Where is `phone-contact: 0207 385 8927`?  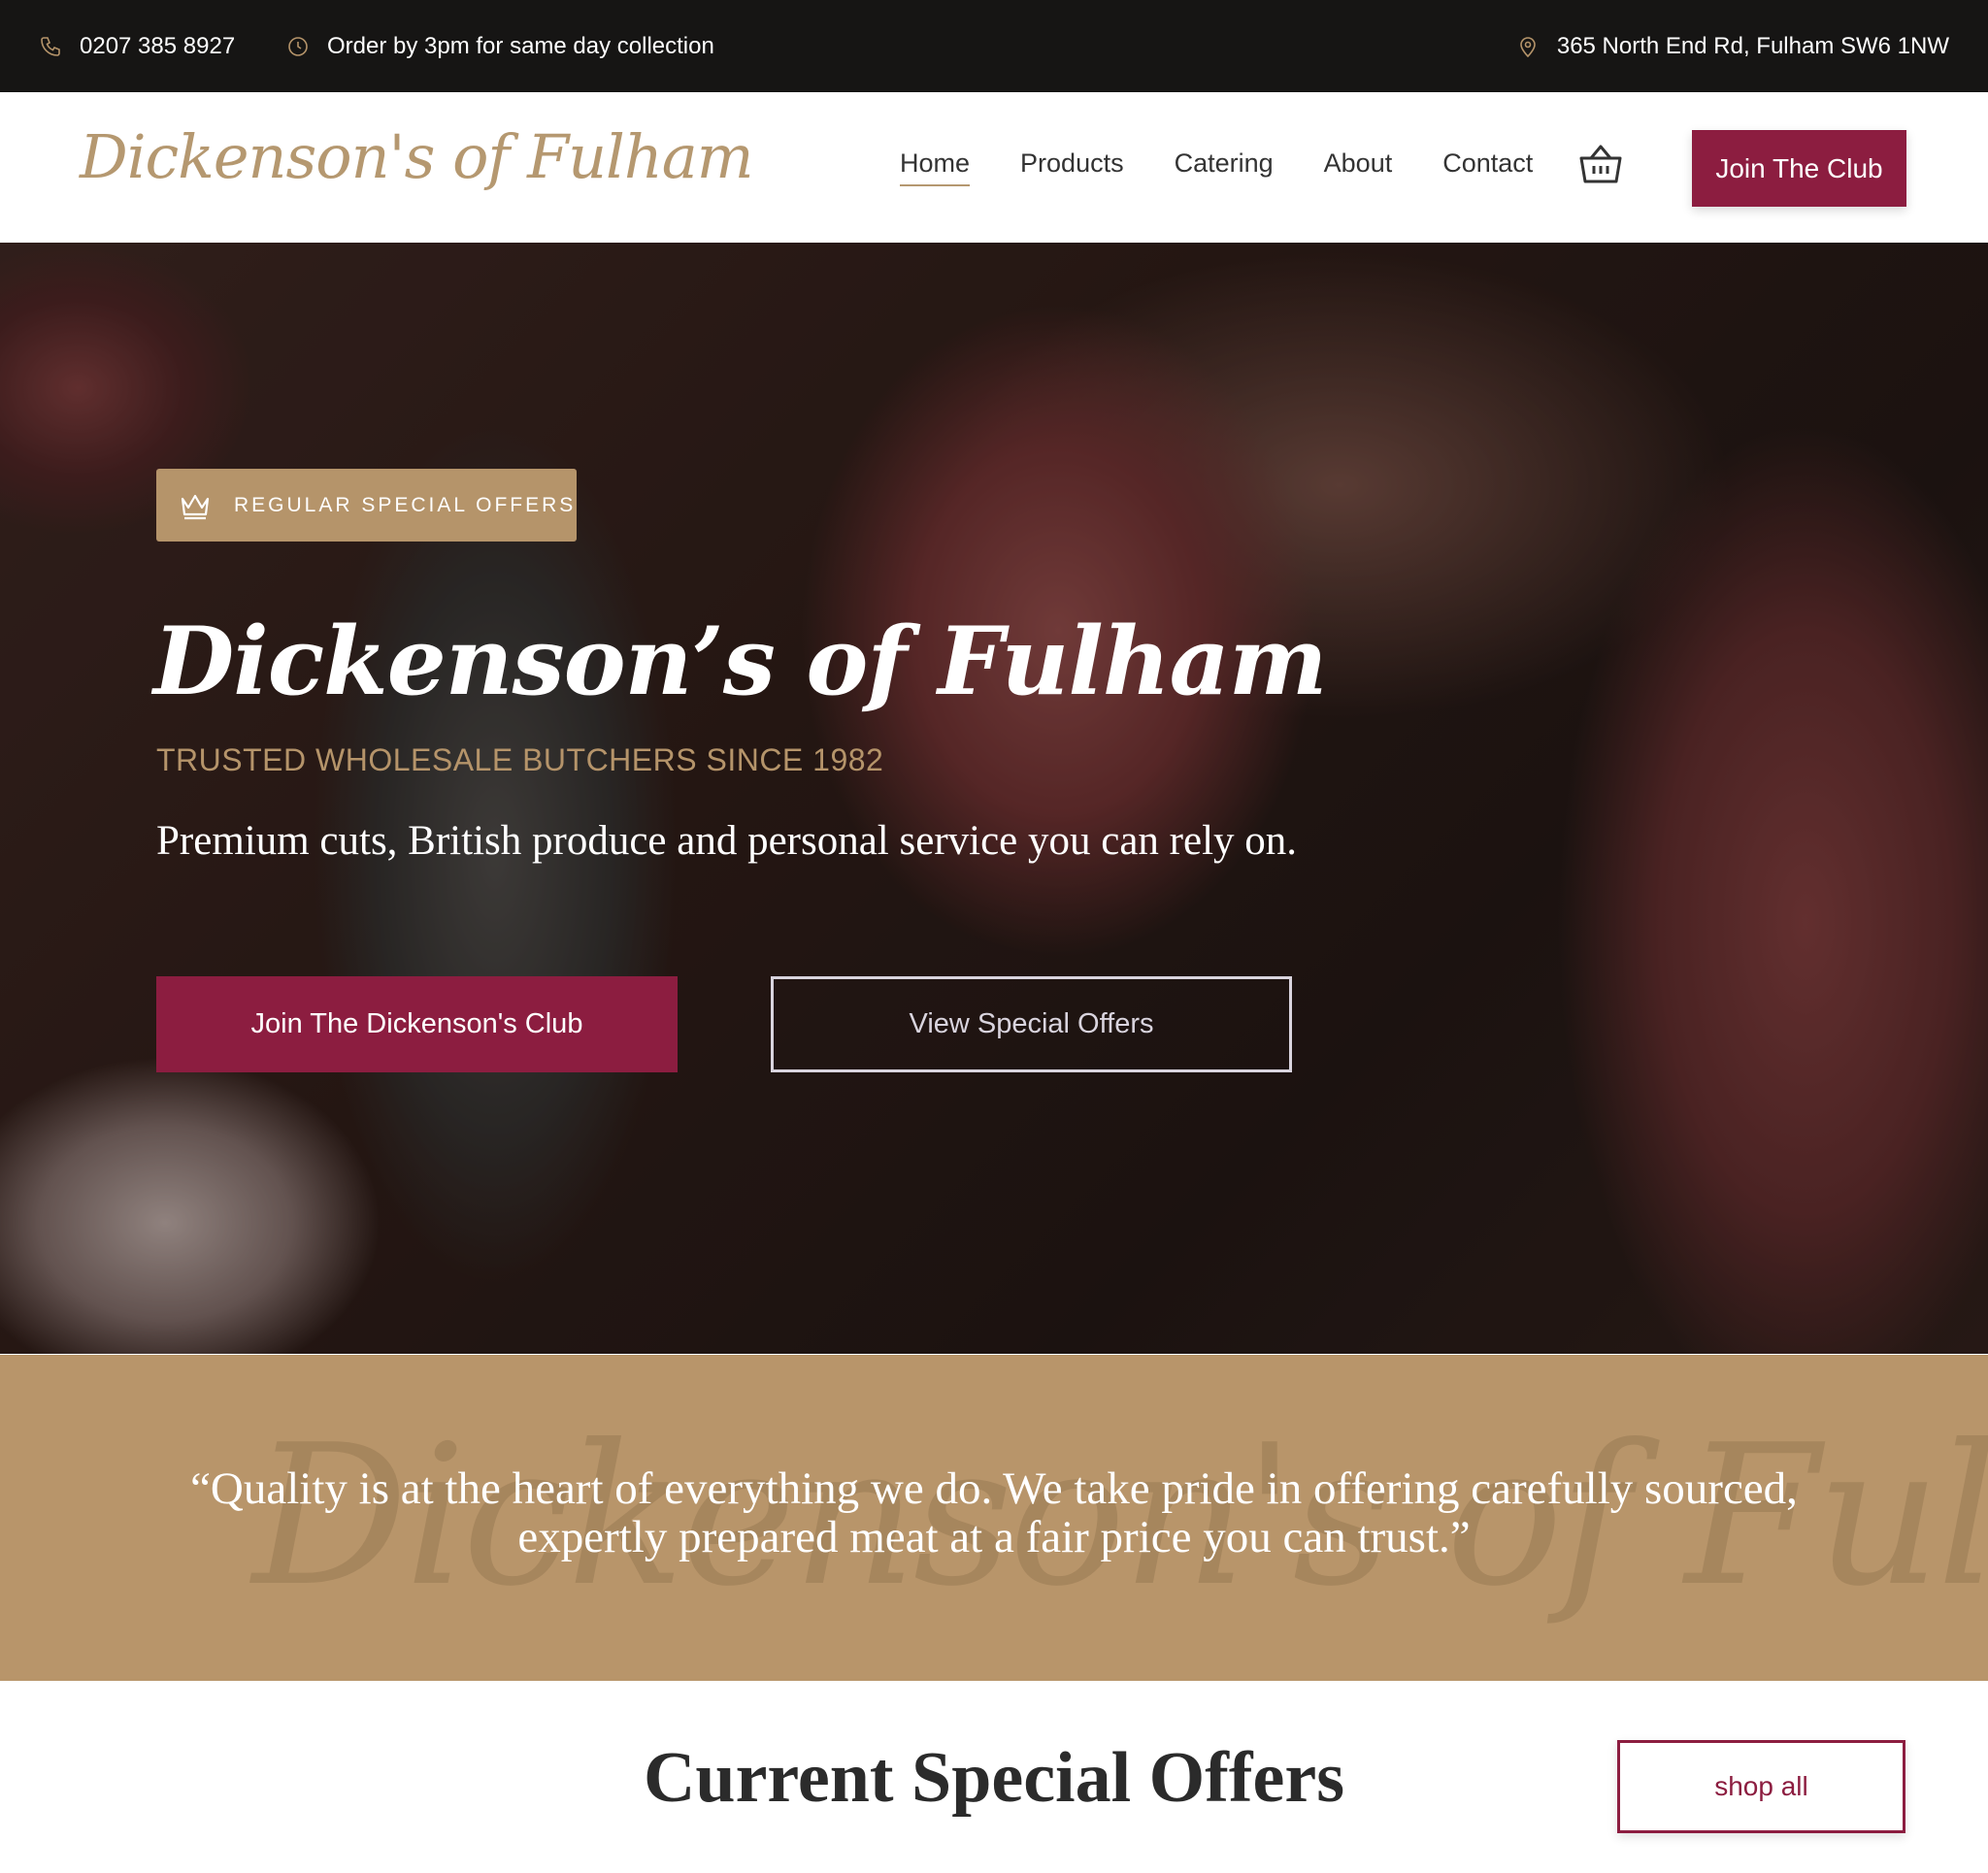
phone-contact: 0207 385 8927 is located at coordinates (137, 46).